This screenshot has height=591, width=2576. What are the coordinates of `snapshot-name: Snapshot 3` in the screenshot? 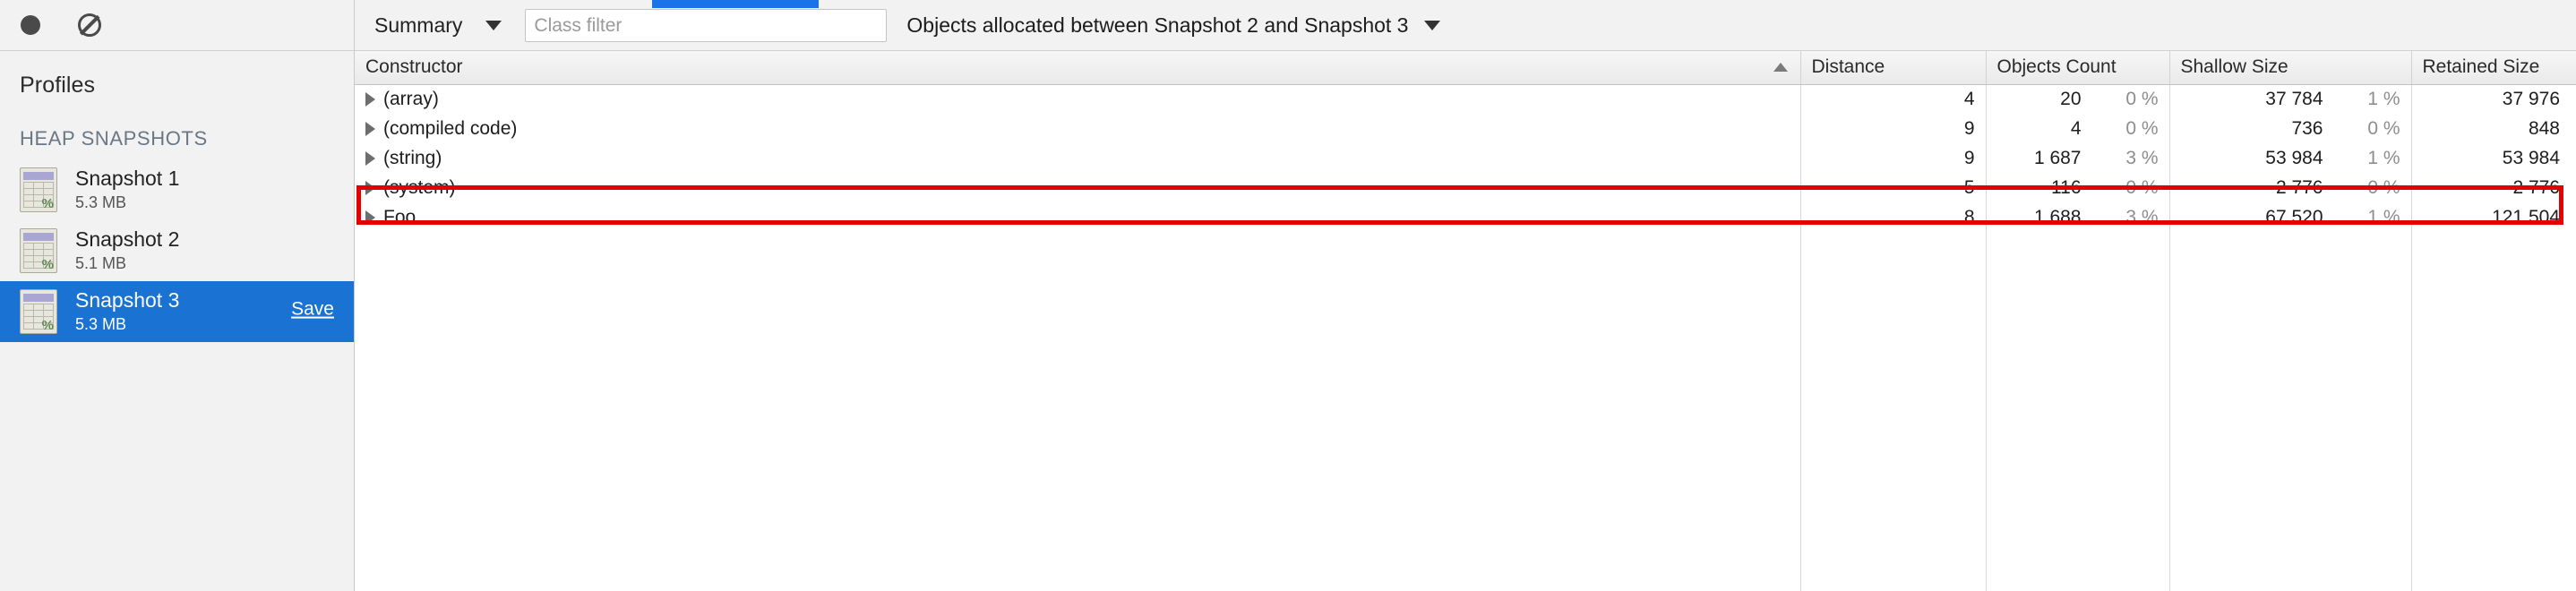 It's located at (127, 300).